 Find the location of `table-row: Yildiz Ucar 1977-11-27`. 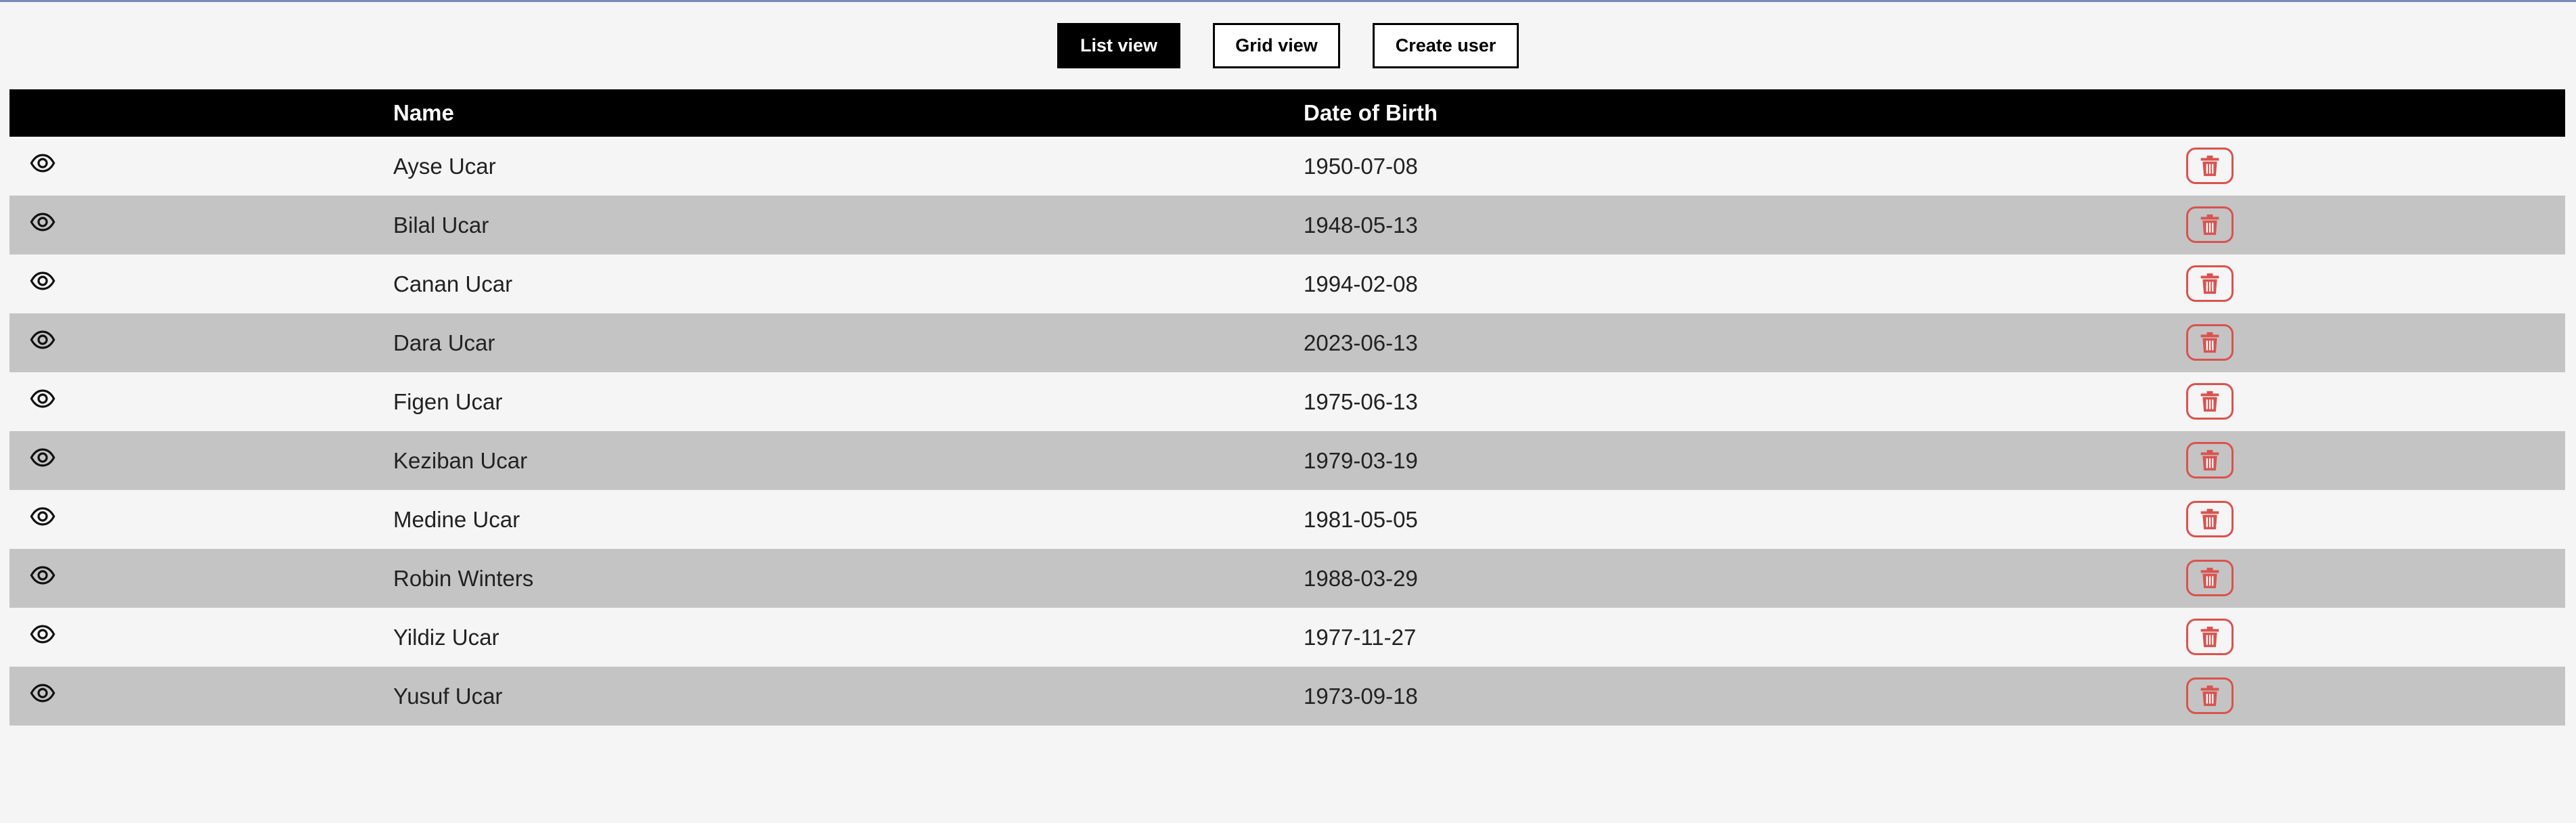

table-row: Yildiz Ucar 1977-11-27 is located at coordinates (1287, 637).